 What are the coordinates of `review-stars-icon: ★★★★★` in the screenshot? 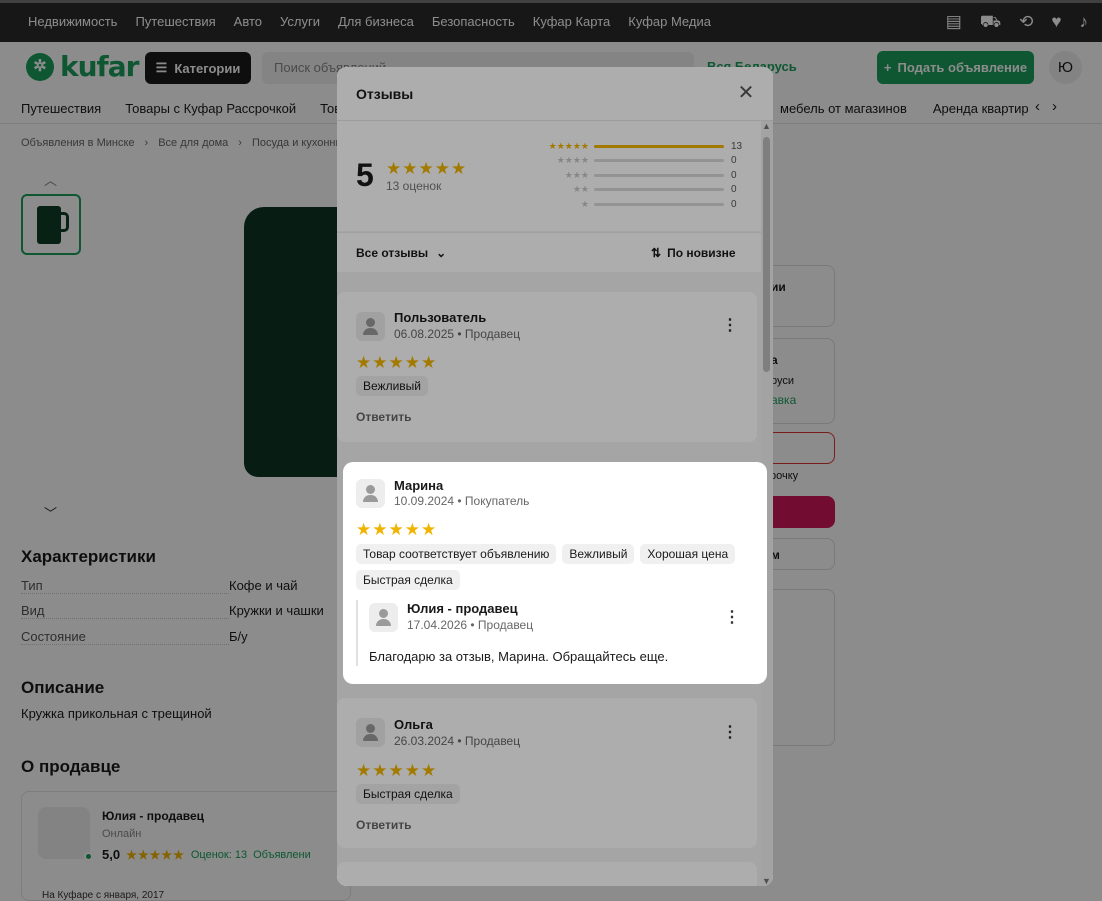 It's located at (397, 529).